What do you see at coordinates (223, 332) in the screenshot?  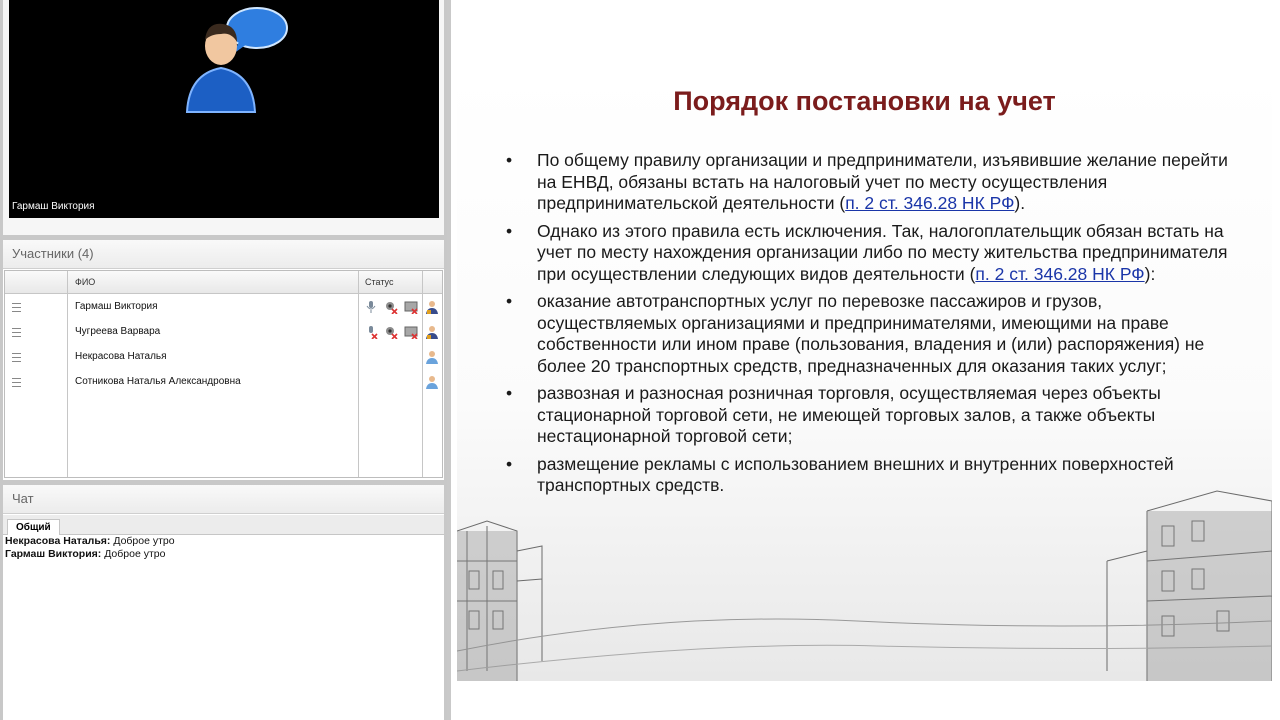 I see `participant-row: Чугреева Варвара` at bounding box center [223, 332].